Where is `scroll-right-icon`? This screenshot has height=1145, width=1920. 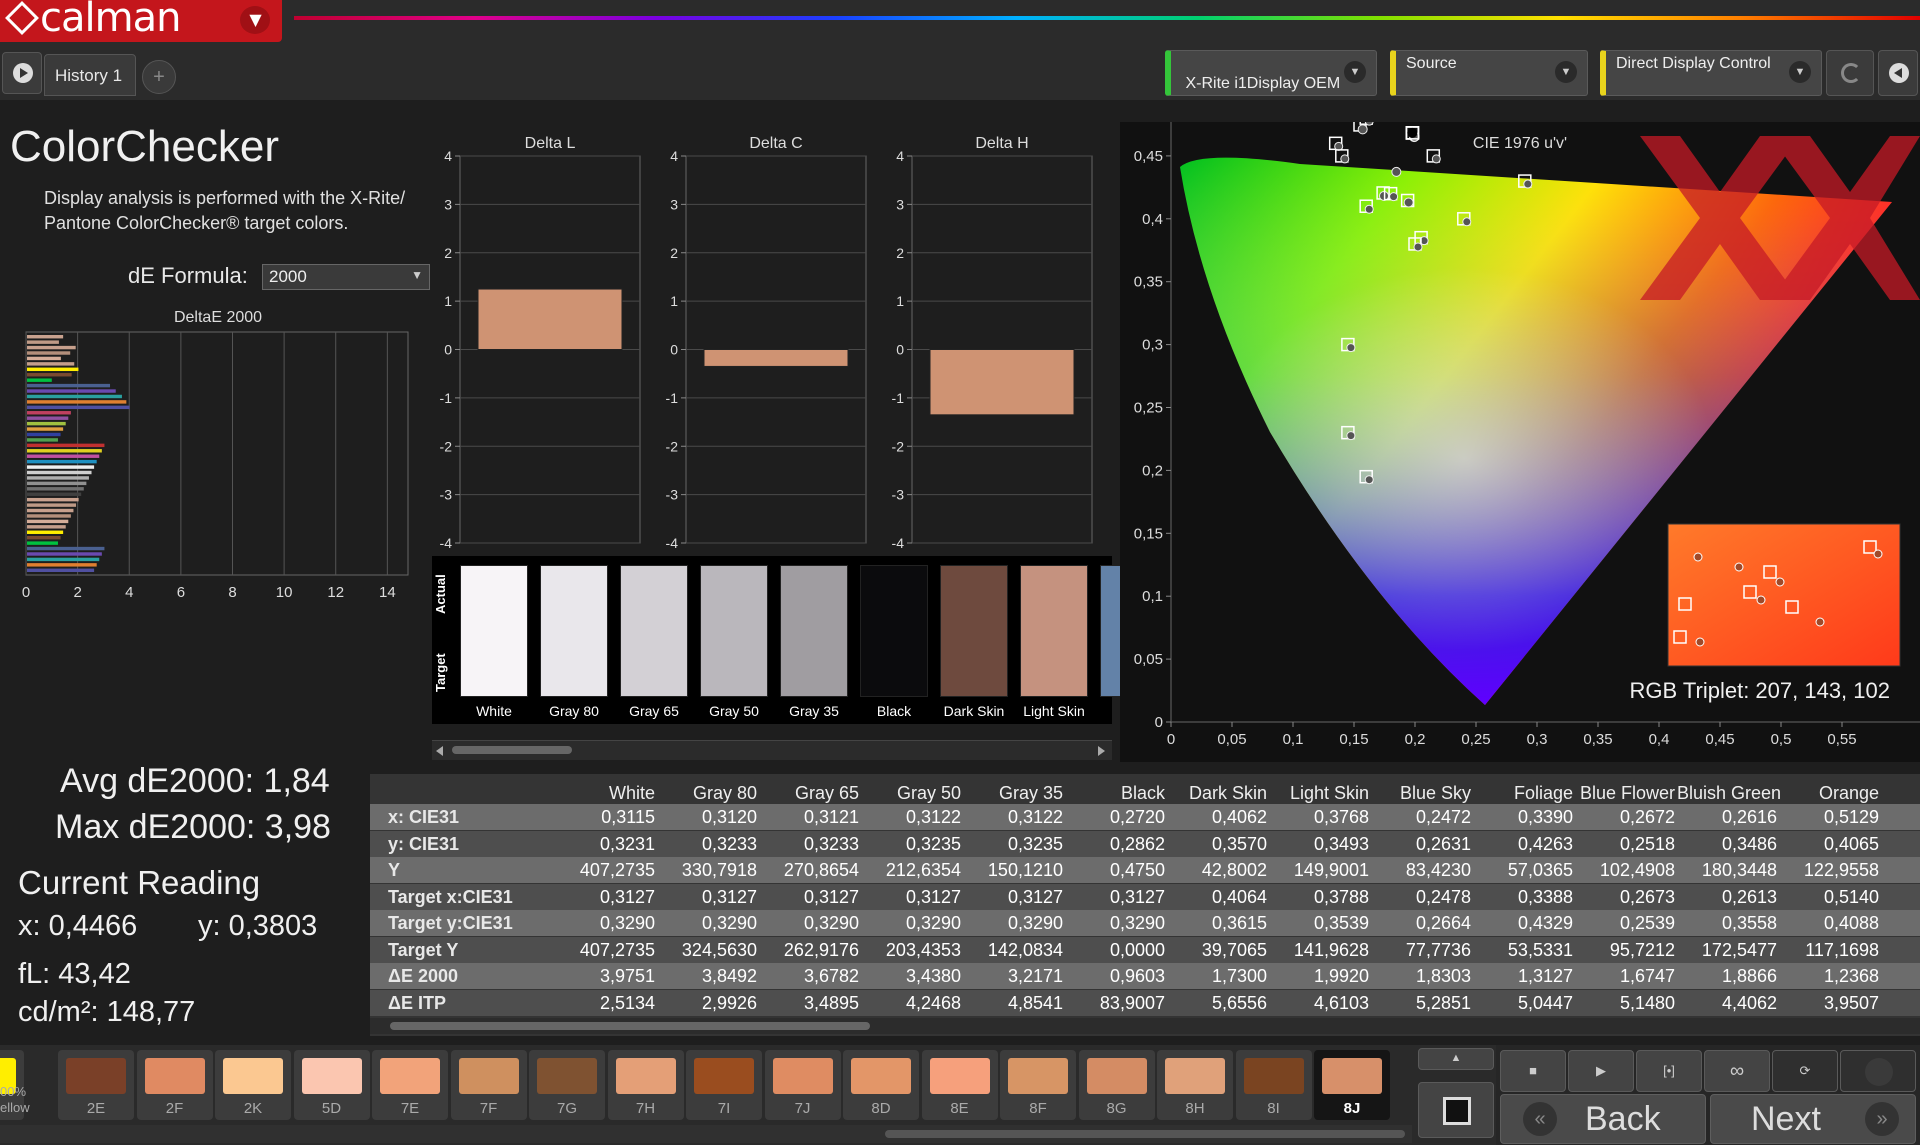 scroll-right-icon is located at coordinates (1101, 751).